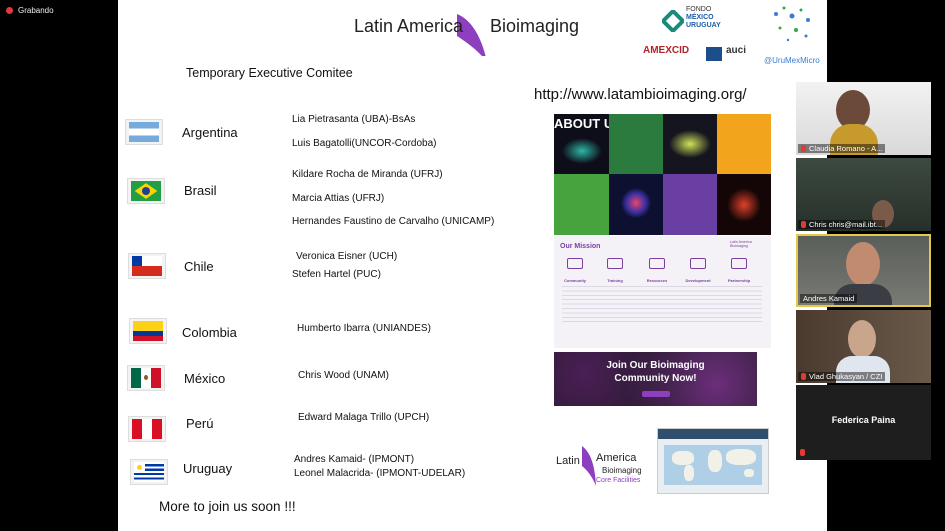 The width and height of the screenshot is (945, 531). What do you see at coordinates (336, 274) in the screenshot?
I see `member: Stefen Hartel (PUC)` at bounding box center [336, 274].